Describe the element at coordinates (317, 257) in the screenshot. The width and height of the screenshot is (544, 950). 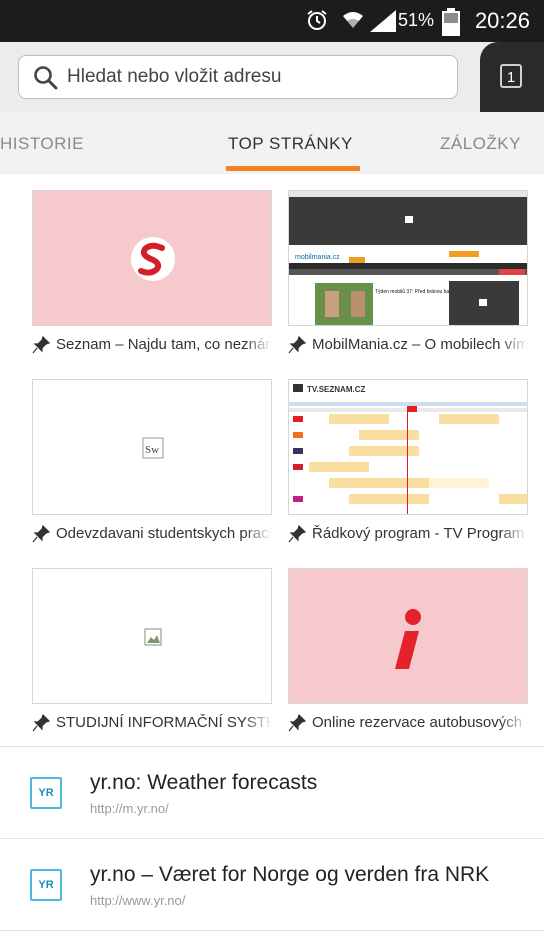
I see `mobilmania-logo: mobilmania.cz` at that location.